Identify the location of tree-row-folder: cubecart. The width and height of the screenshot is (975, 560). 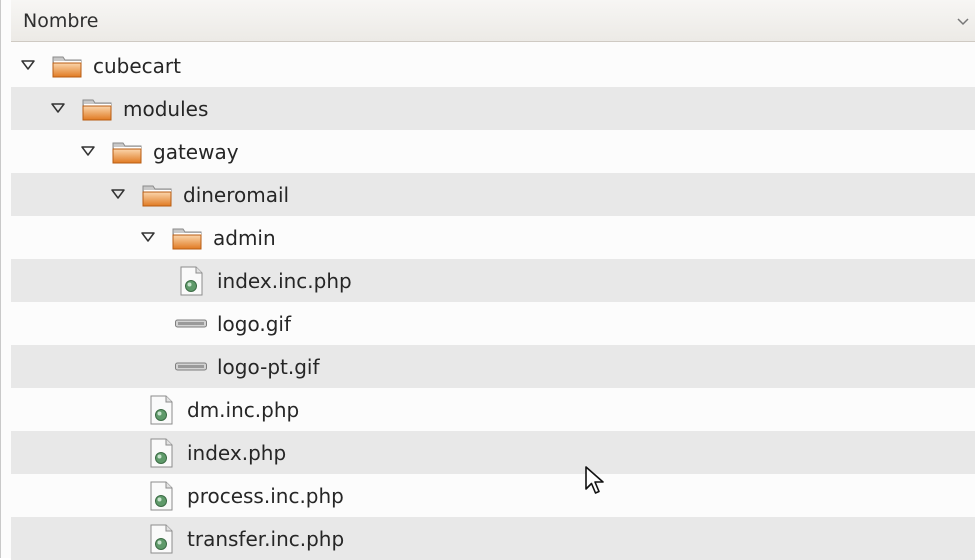
(493, 65).